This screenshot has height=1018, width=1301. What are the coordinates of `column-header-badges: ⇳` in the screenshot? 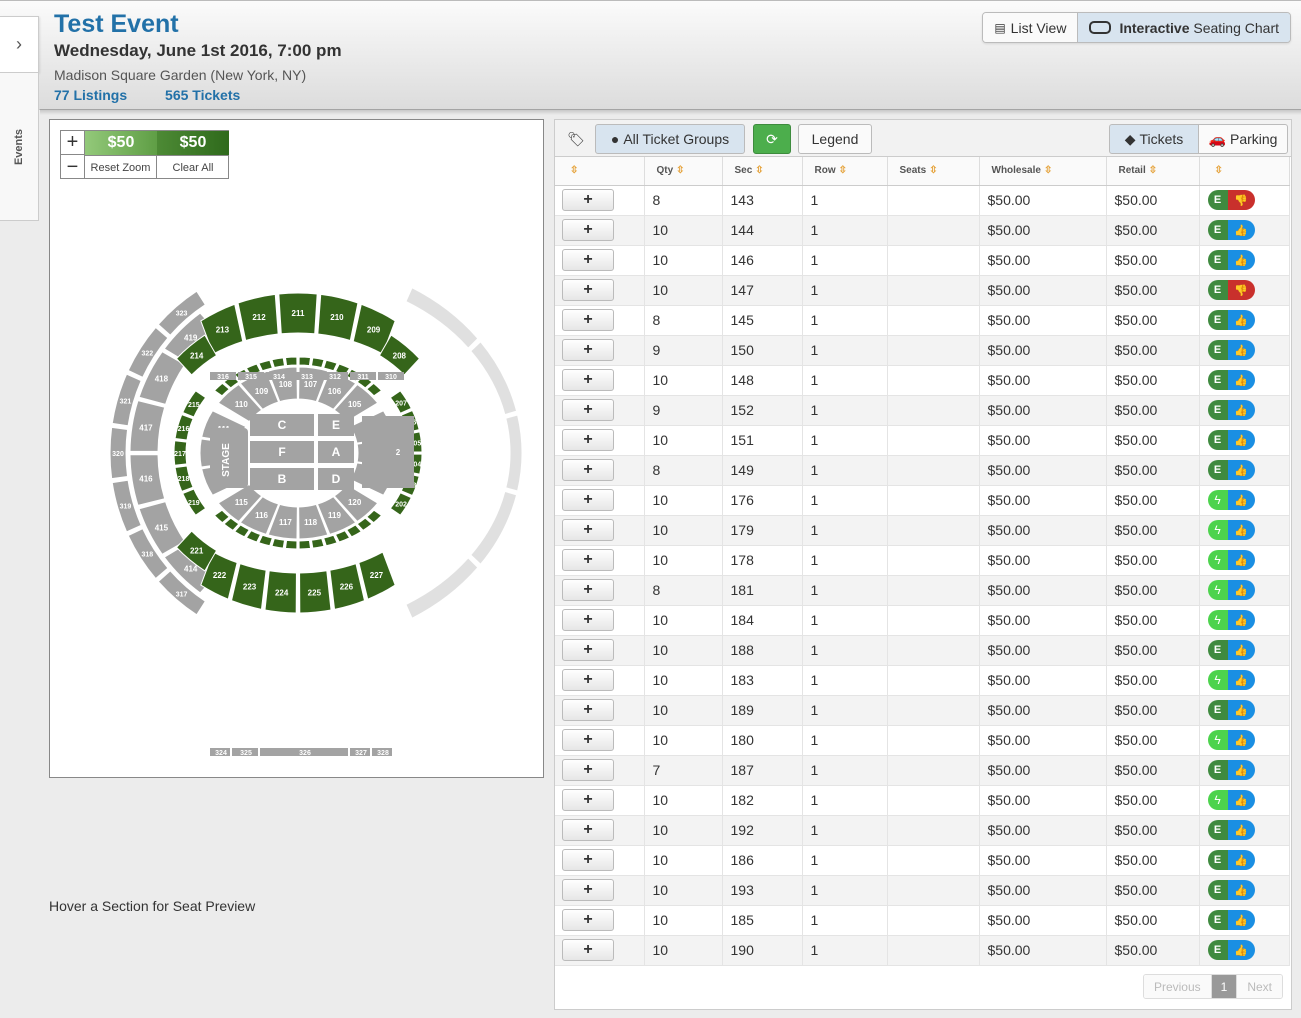 It's located at (1244, 171).